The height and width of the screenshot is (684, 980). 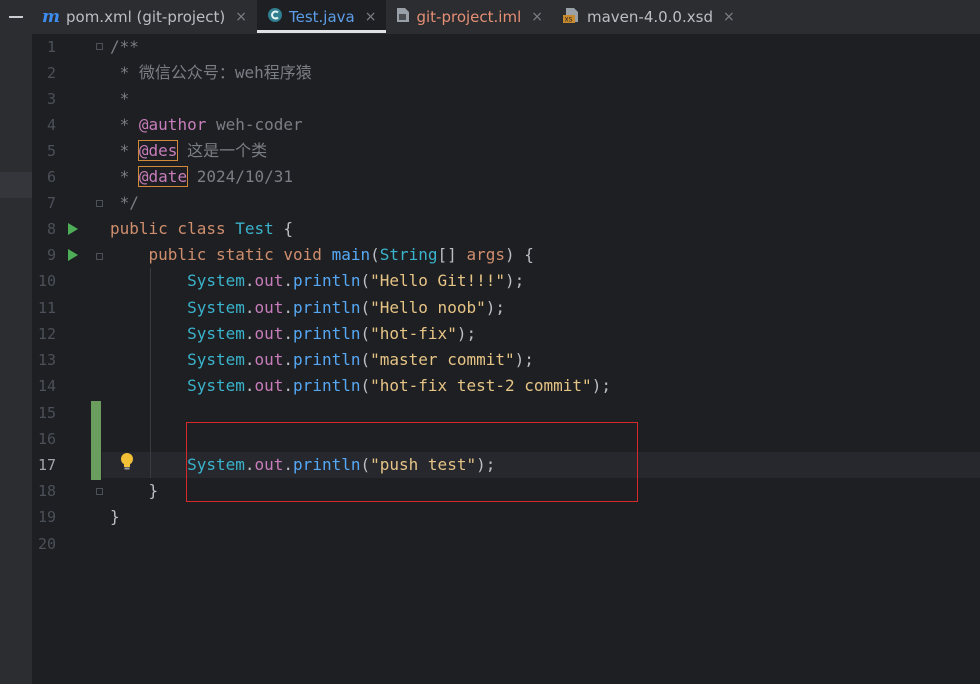 What do you see at coordinates (240, 176) in the screenshot?
I see `comment-text: 2024/10/31` at bounding box center [240, 176].